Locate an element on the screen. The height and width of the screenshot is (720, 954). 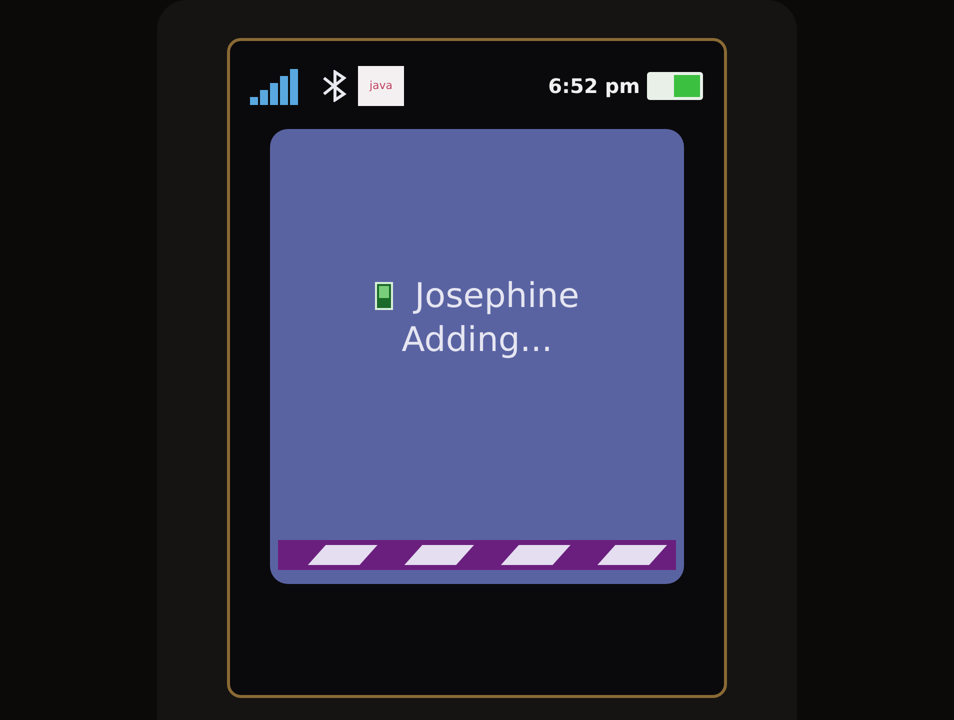
java-icon: java is located at coordinates (381, 86).